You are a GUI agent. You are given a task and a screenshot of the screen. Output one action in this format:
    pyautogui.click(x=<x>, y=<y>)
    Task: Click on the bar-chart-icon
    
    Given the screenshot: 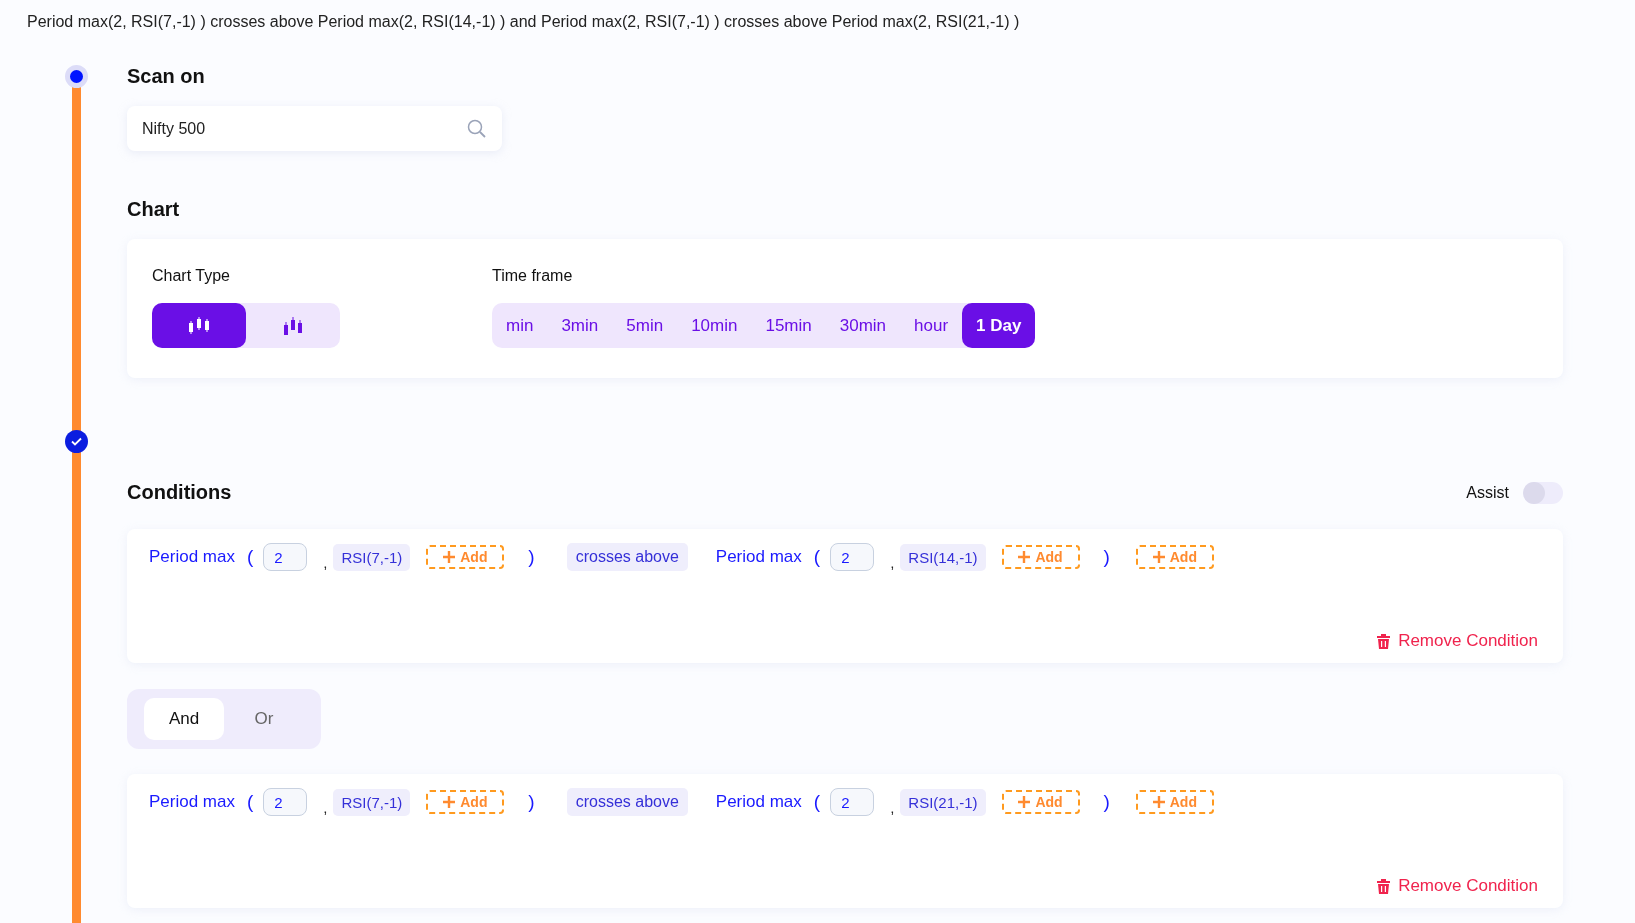 What is the action you would take?
    pyautogui.click(x=293, y=325)
    